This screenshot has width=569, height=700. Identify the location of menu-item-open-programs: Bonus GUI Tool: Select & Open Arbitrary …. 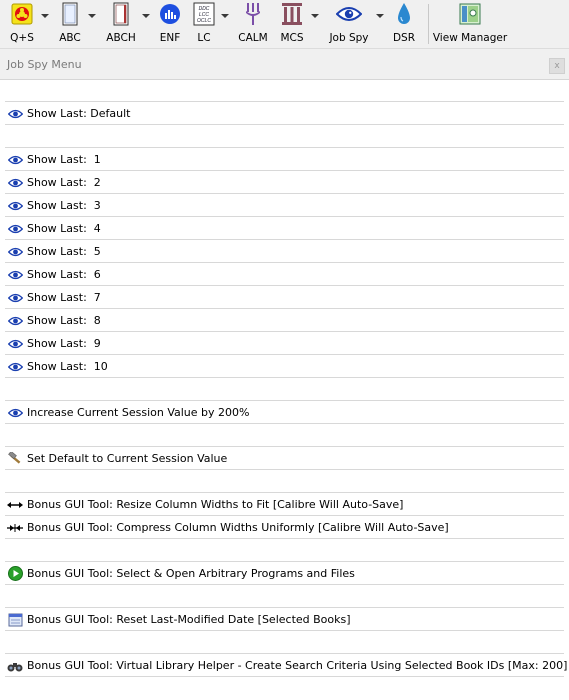
(284, 574).